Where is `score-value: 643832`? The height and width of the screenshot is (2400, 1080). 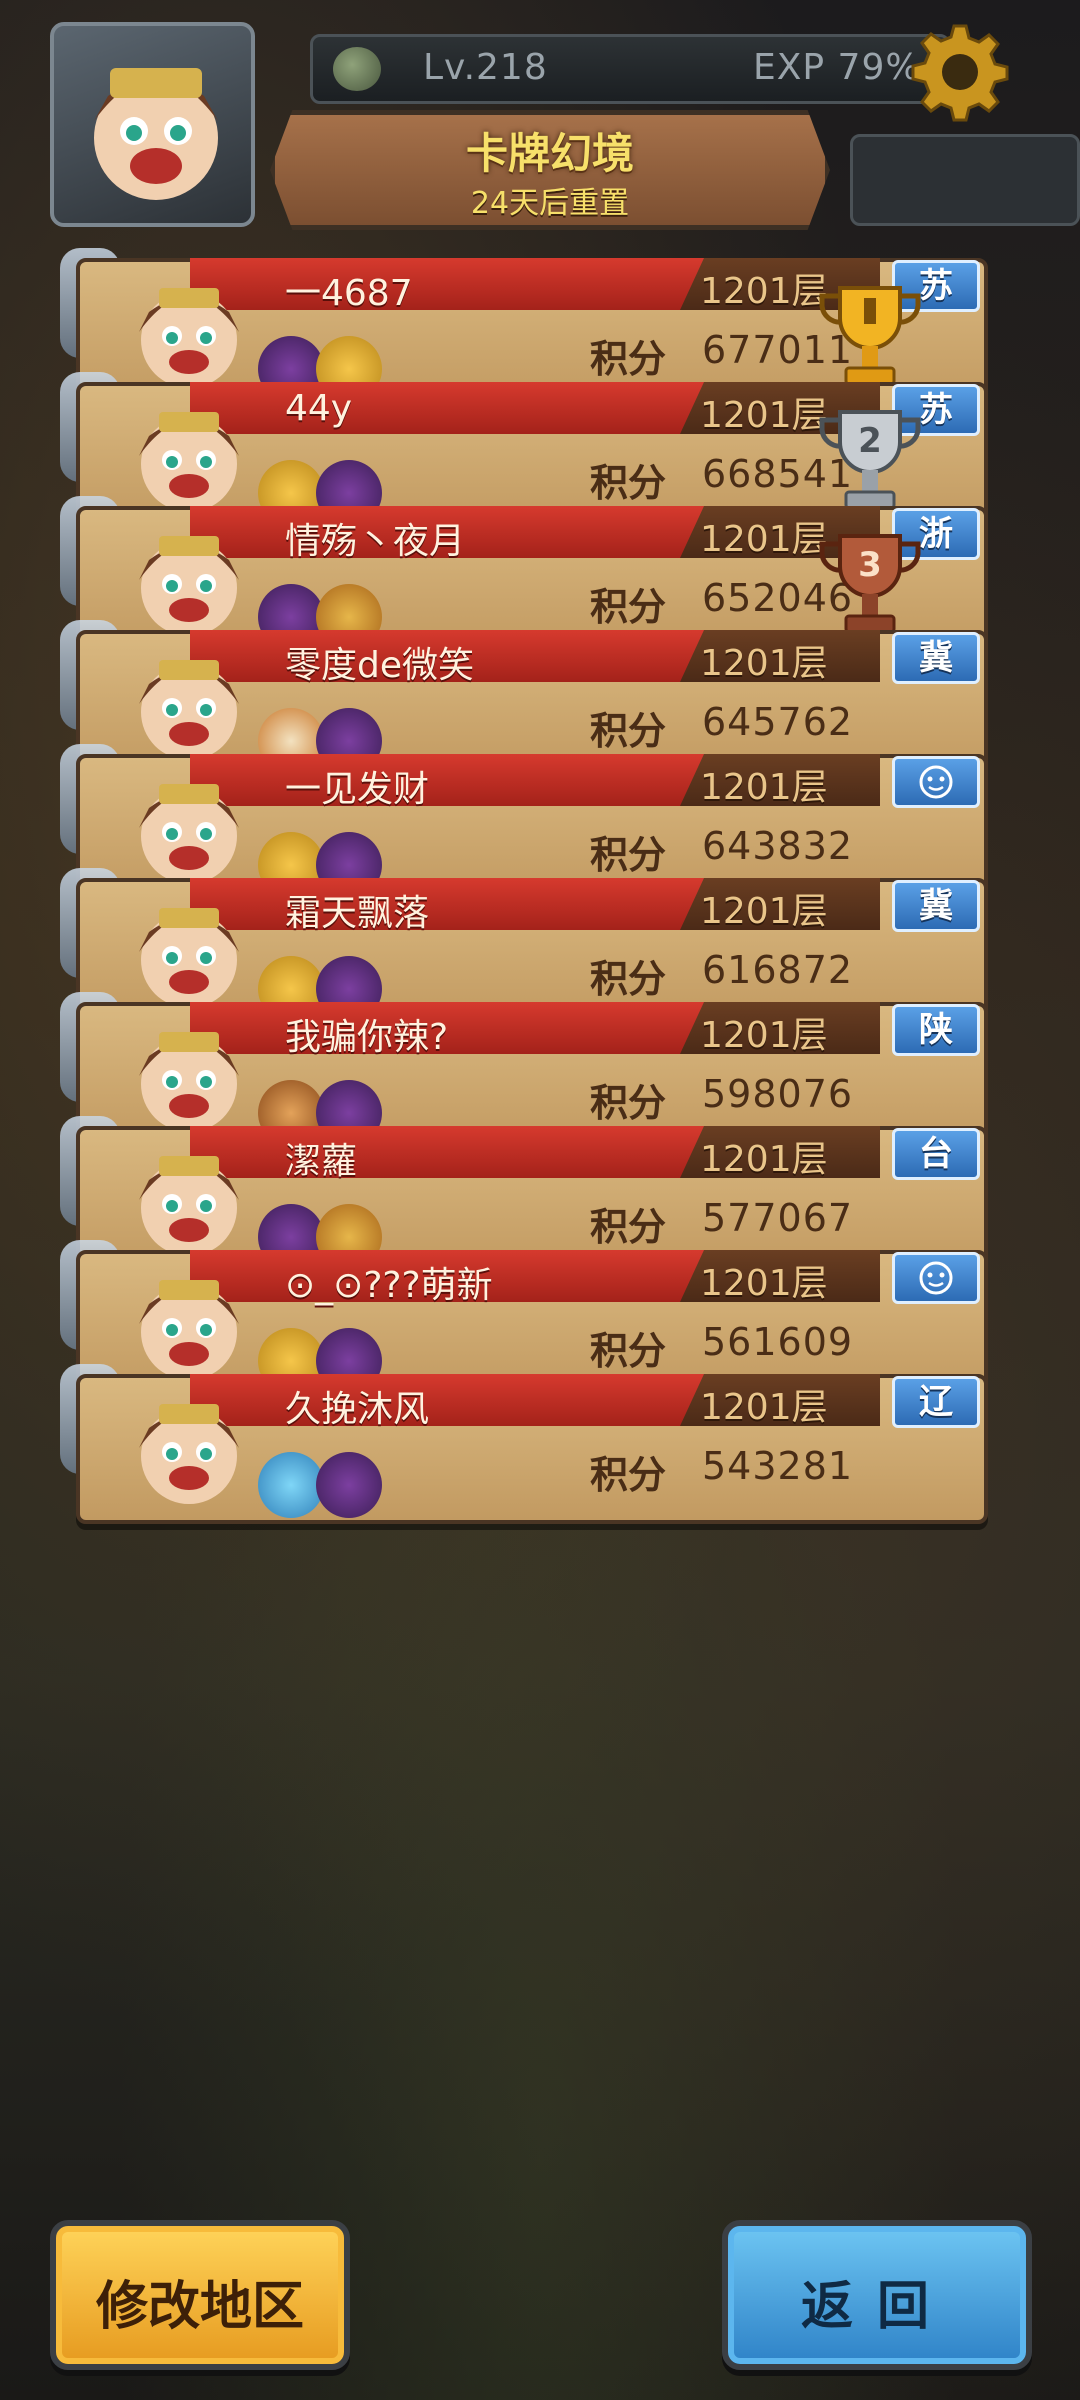 score-value: 643832 is located at coordinates (778, 846).